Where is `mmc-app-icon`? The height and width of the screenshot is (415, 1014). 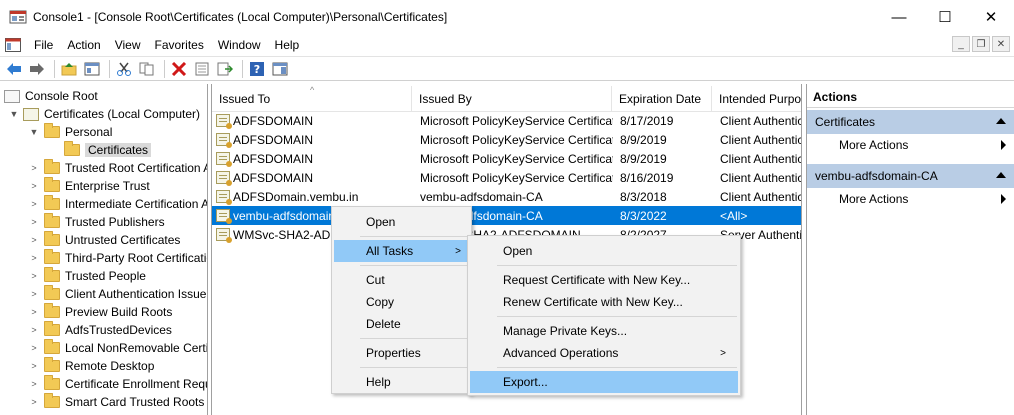 mmc-app-icon is located at coordinates (18, 17).